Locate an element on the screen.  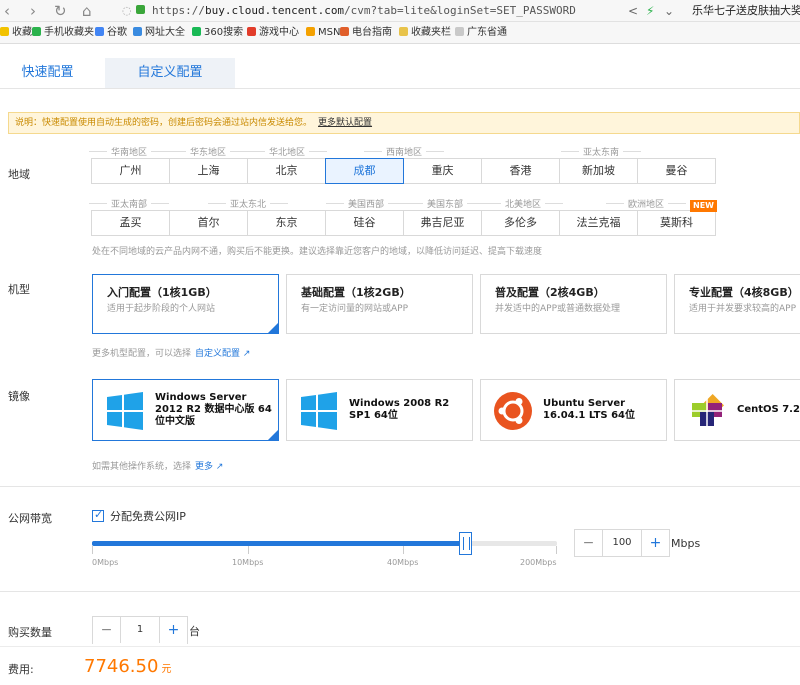
config-tabs: 快速配置 自定义配置 is located at coordinates (400, 73).